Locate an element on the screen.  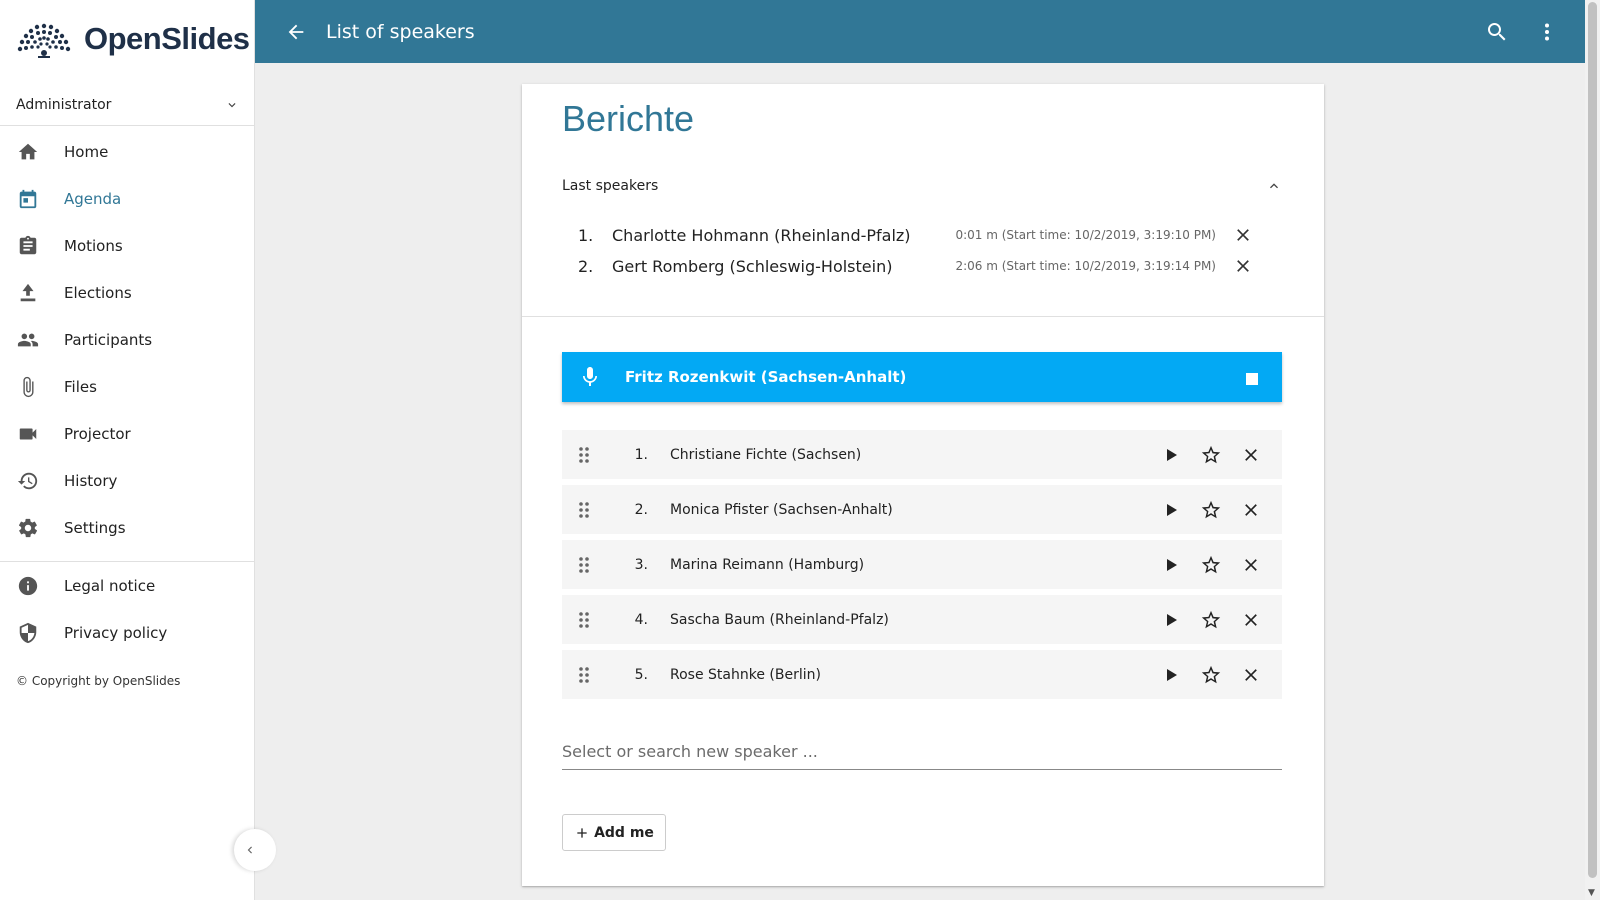
speaker-queue-number: 5. is located at coordinates (641, 674).